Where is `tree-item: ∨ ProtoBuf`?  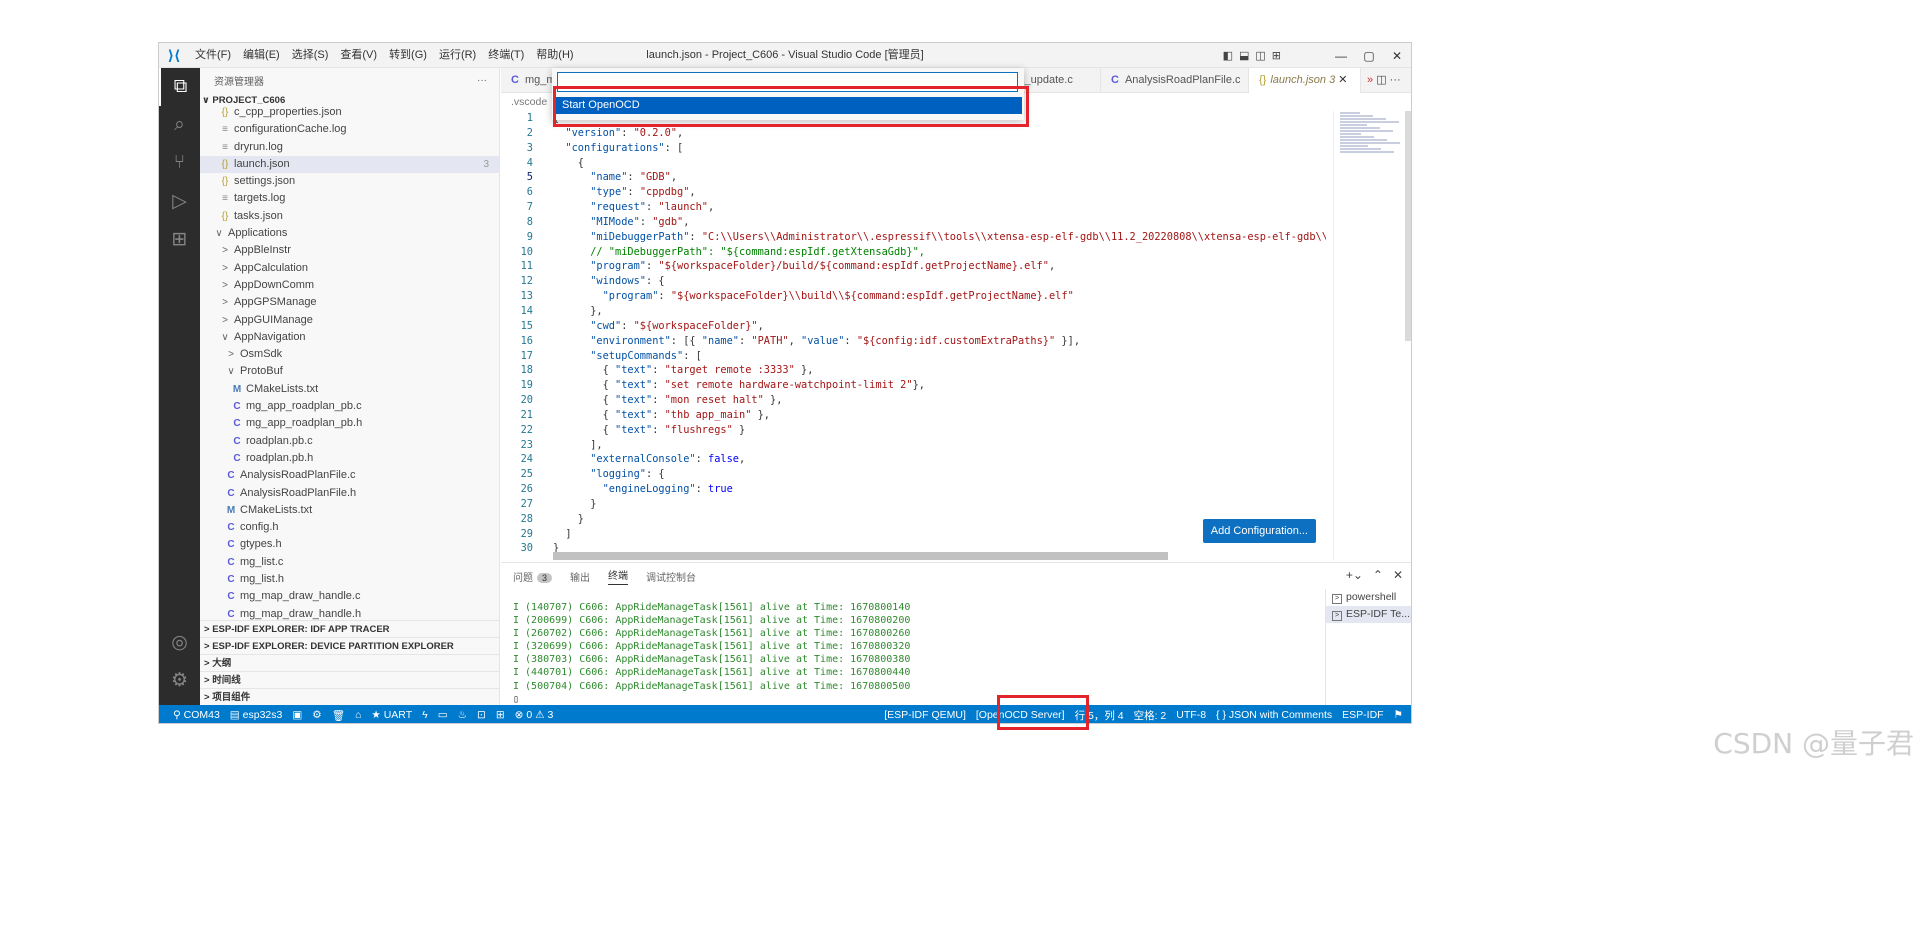 tree-item: ∨ ProtoBuf is located at coordinates (349, 371).